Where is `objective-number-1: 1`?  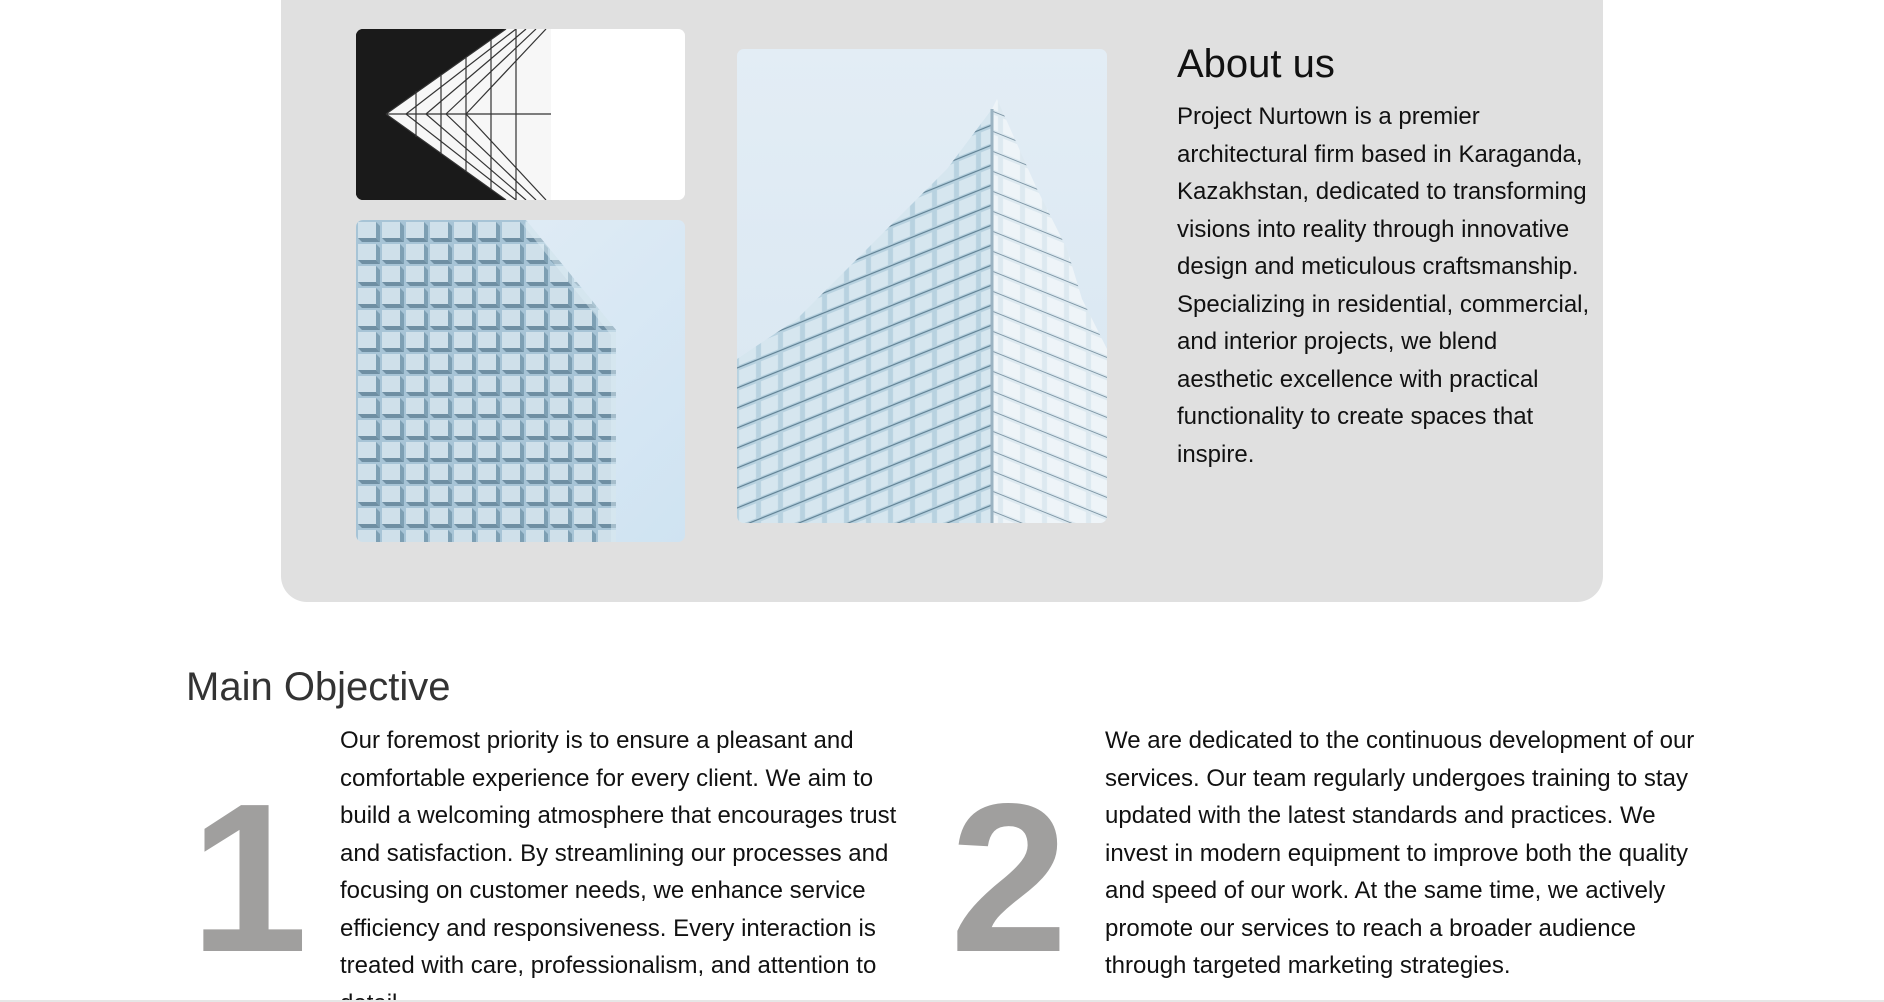 objective-number-1: 1 is located at coordinates (249, 877).